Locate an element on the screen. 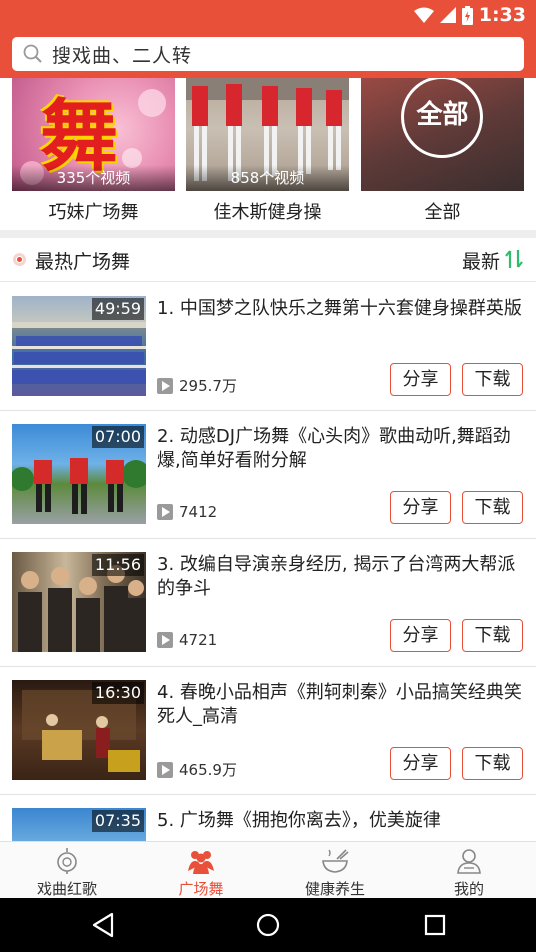 The height and width of the screenshot is (952, 536). system-nav-bar is located at coordinates (268, 925).